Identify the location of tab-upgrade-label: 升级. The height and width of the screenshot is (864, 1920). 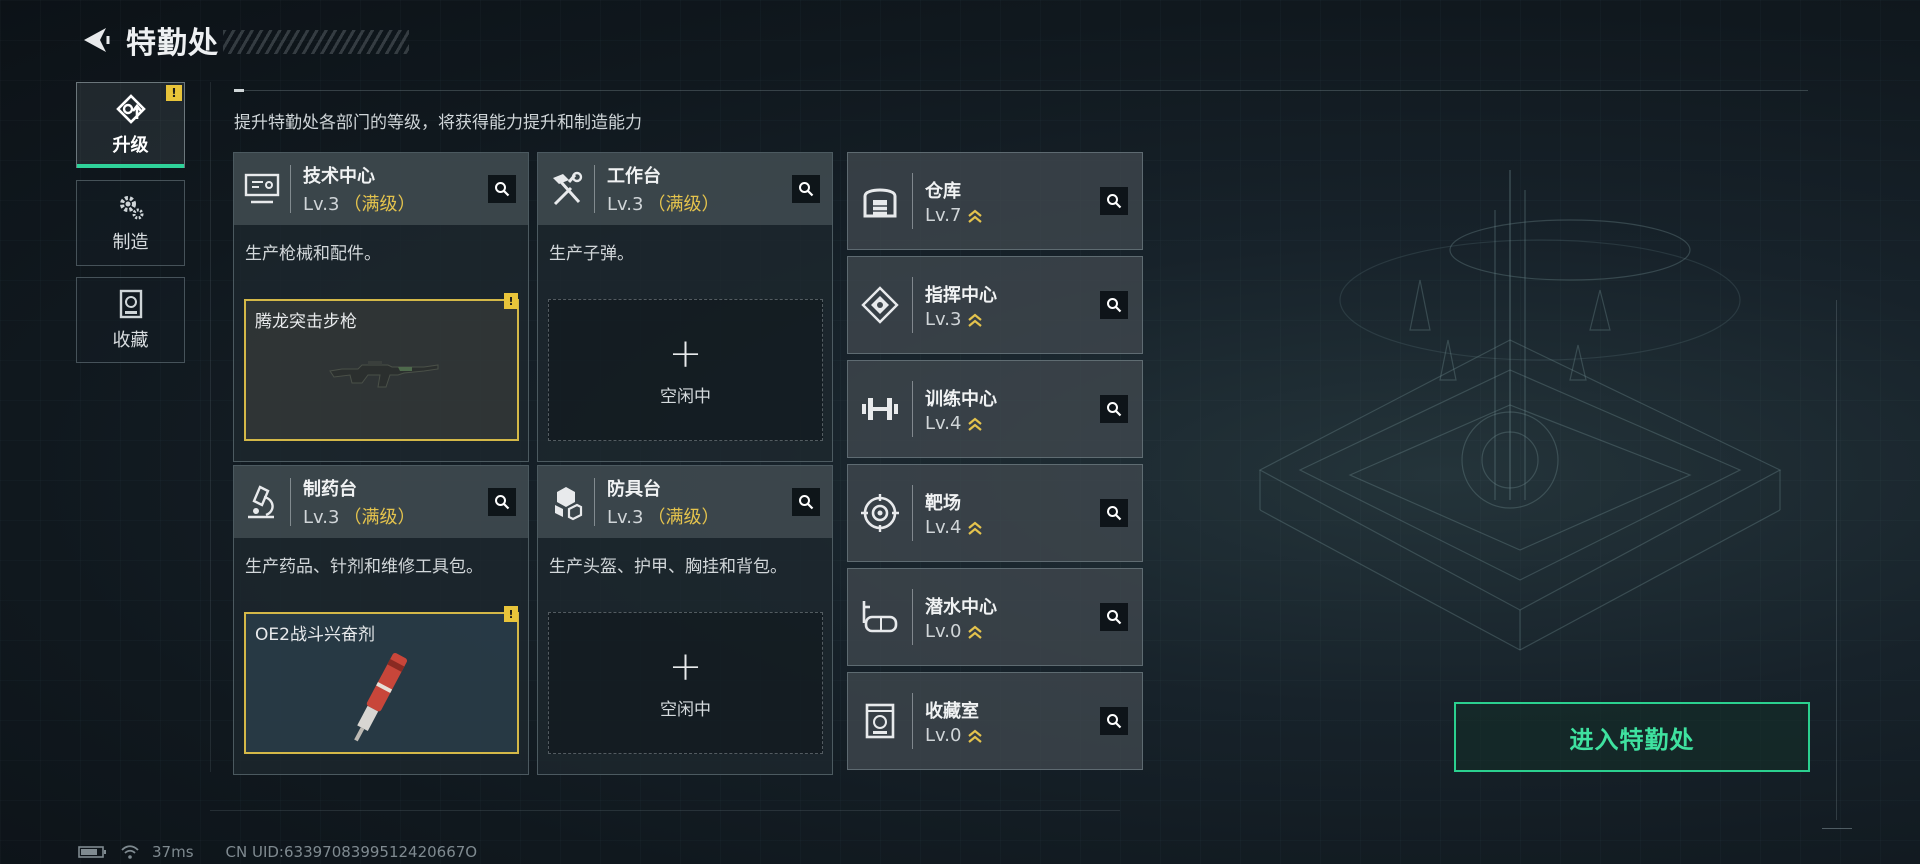
(130, 145).